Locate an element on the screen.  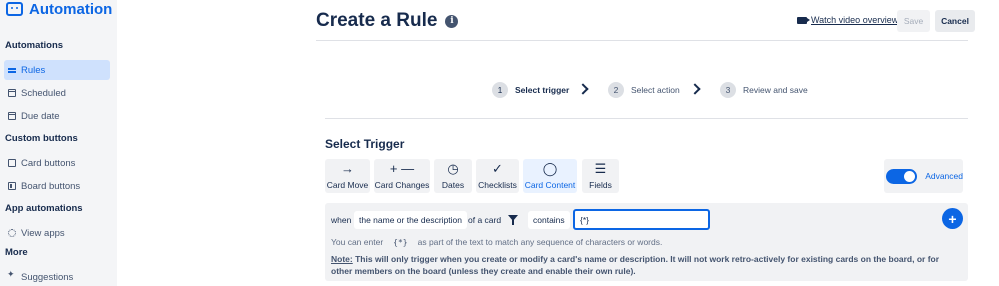
trigger-label: Card Changes is located at coordinates (402, 185).